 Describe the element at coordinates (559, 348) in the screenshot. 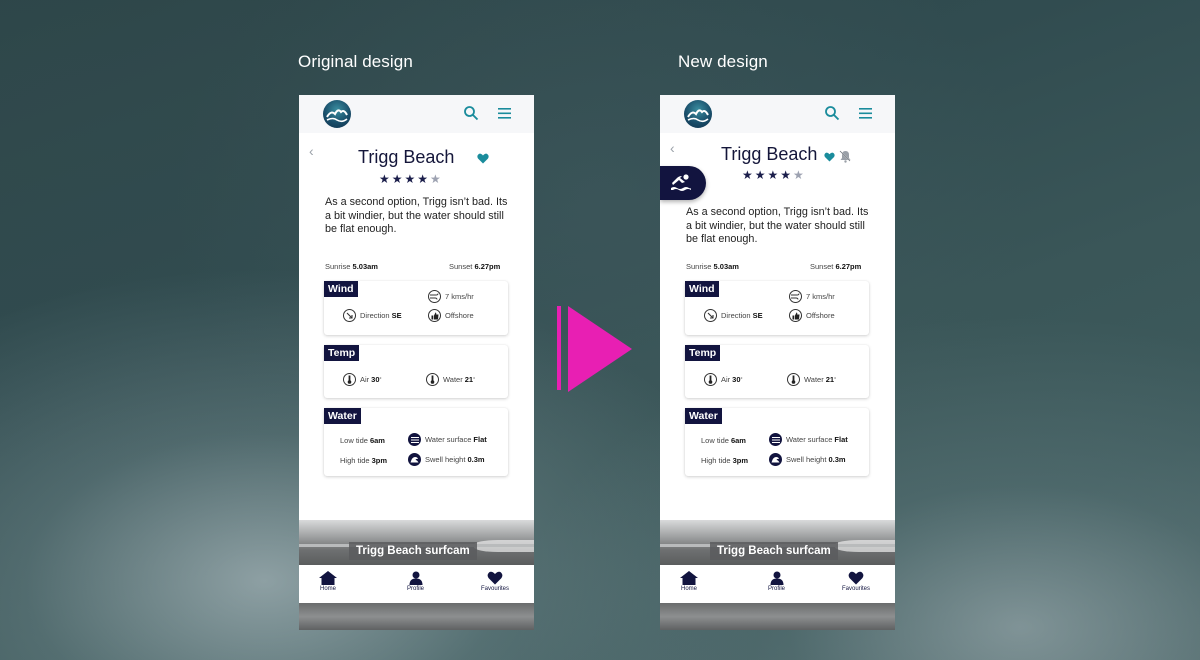

I see `arrow-bar` at that location.